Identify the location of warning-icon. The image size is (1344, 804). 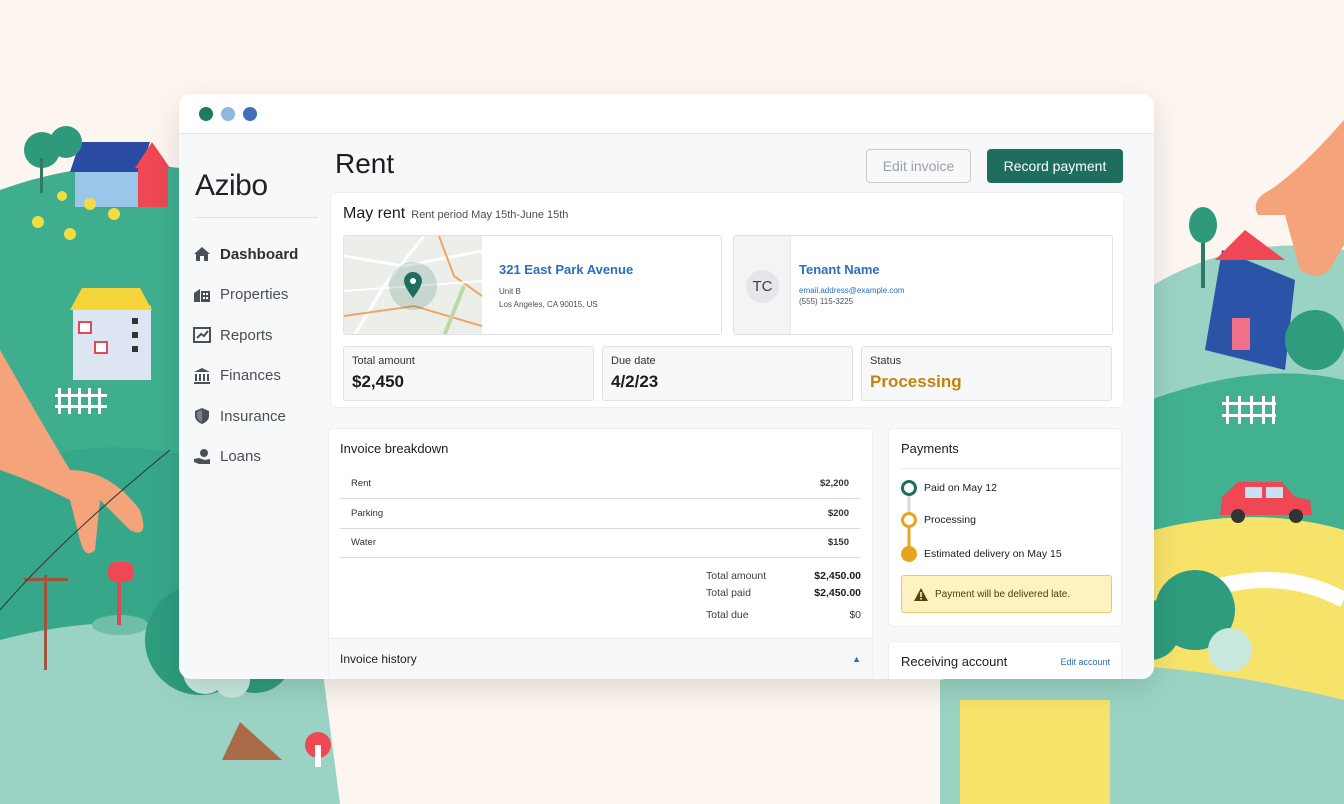
(921, 594).